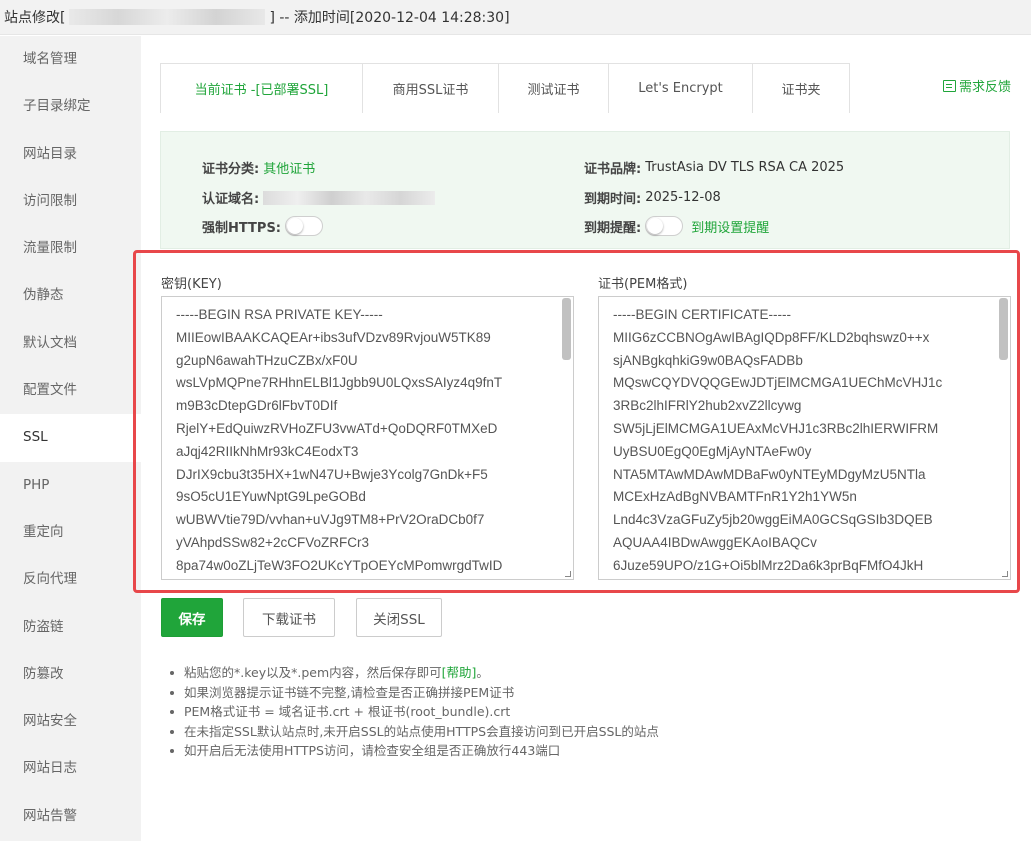 The image size is (1031, 841). I want to click on cert-resize-handle, so click(1005, 574).